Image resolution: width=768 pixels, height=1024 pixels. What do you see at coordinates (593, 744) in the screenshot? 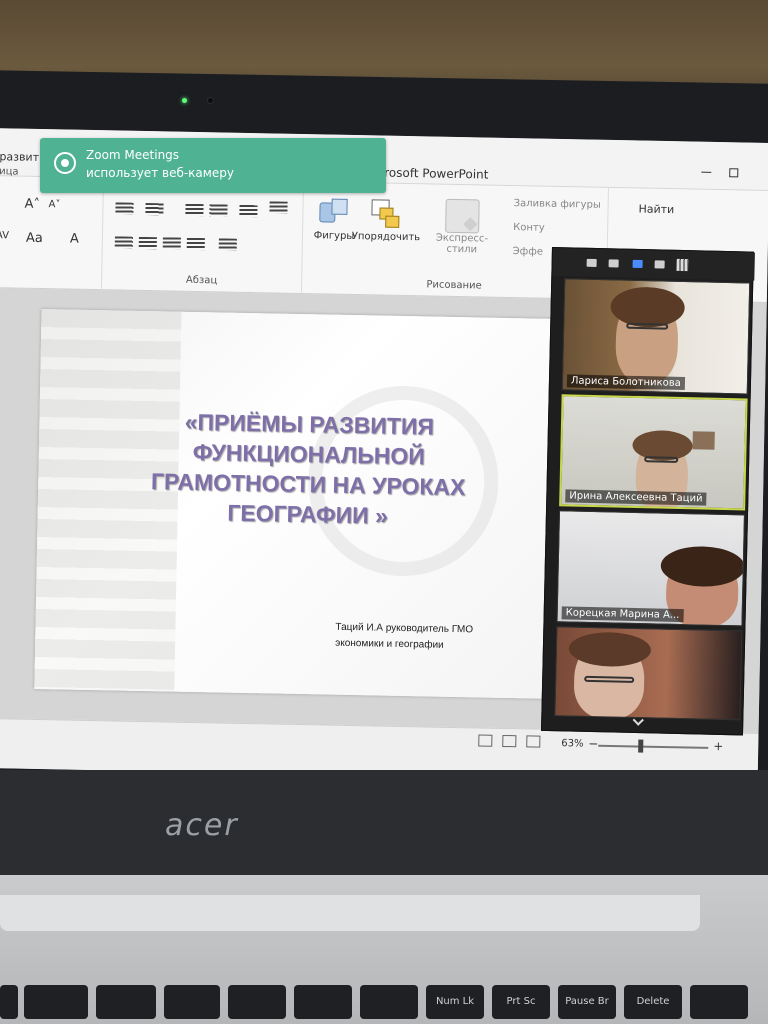
I see `zoom-out-icon: −` at bounding box center [593, 744].